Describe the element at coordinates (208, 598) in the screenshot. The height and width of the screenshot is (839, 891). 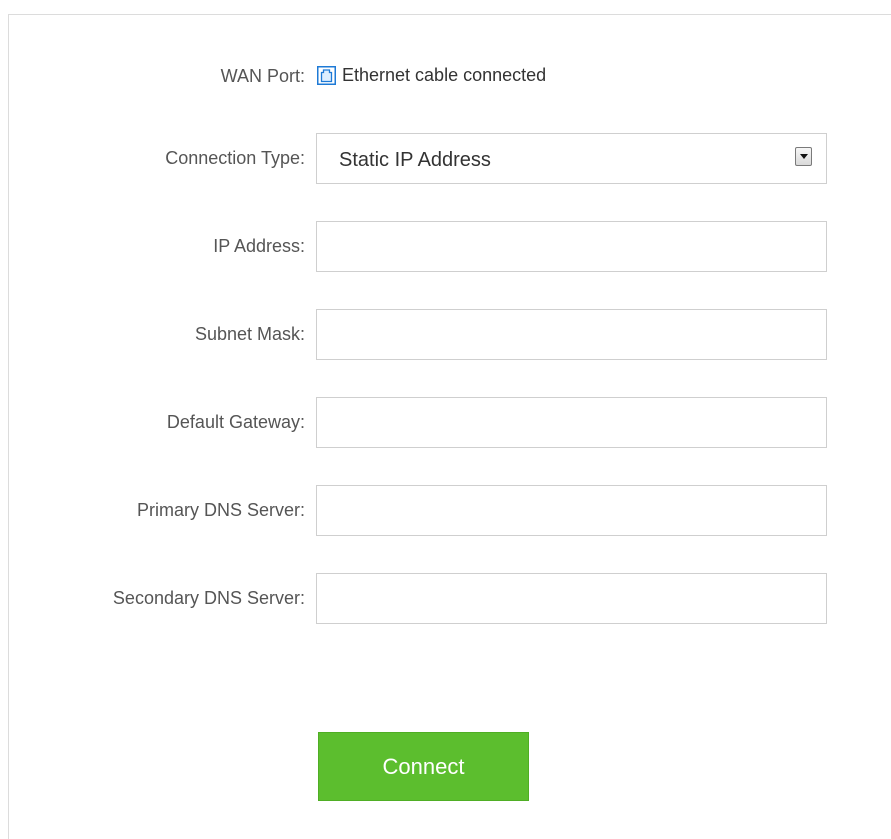
I see `secondary-dns-label: Secondary DNS Server:` at that location.